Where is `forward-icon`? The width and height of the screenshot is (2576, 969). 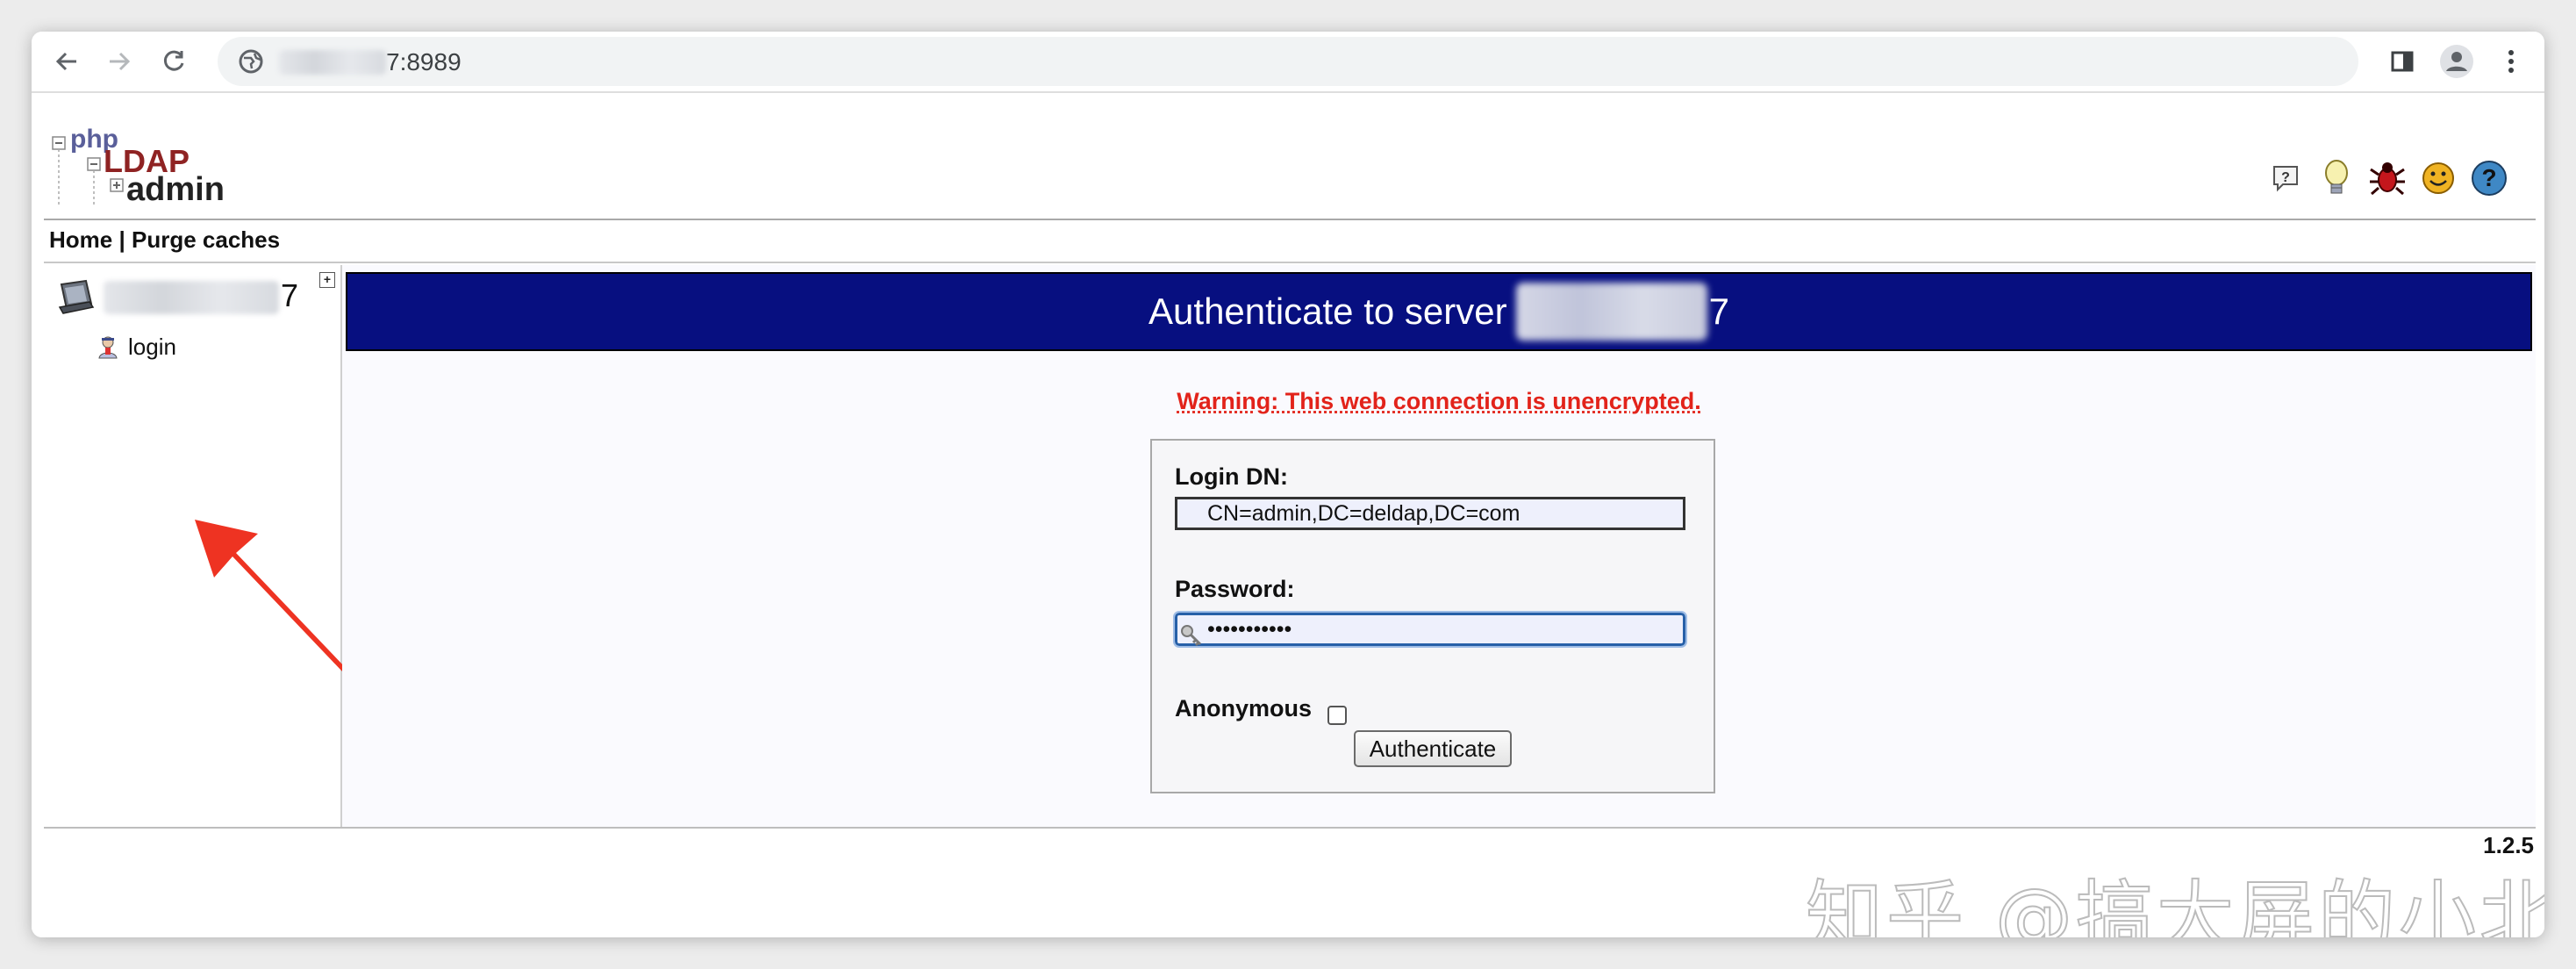 forward-icon is located at coordinates (119, 61).